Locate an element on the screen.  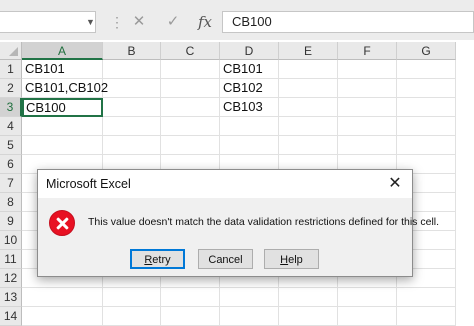
row-header-5: 5 is located at coordinates (11, 145).